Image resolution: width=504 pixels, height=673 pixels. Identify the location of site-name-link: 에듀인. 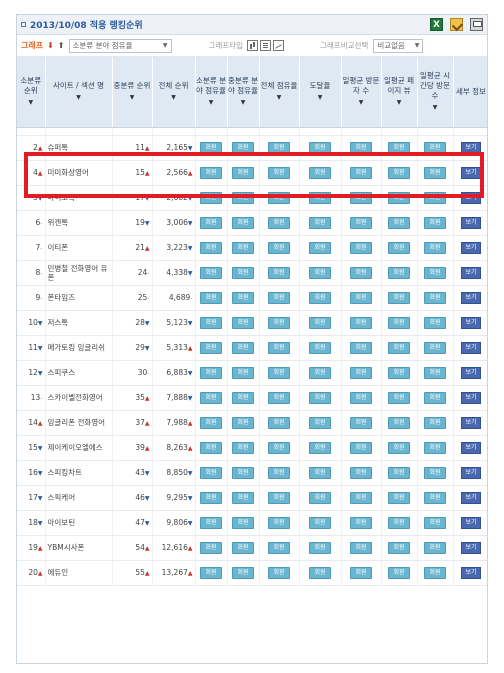
(58, 572).